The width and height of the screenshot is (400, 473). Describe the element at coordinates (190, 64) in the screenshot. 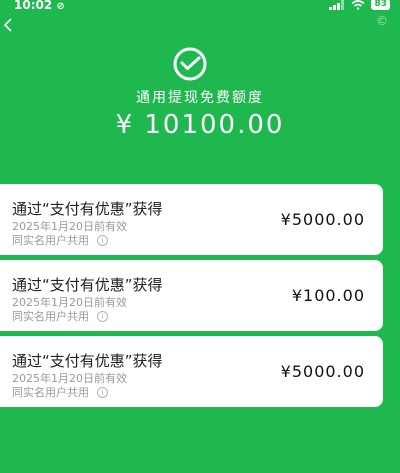

I see `wechat-pay-logo-icon` at that location.